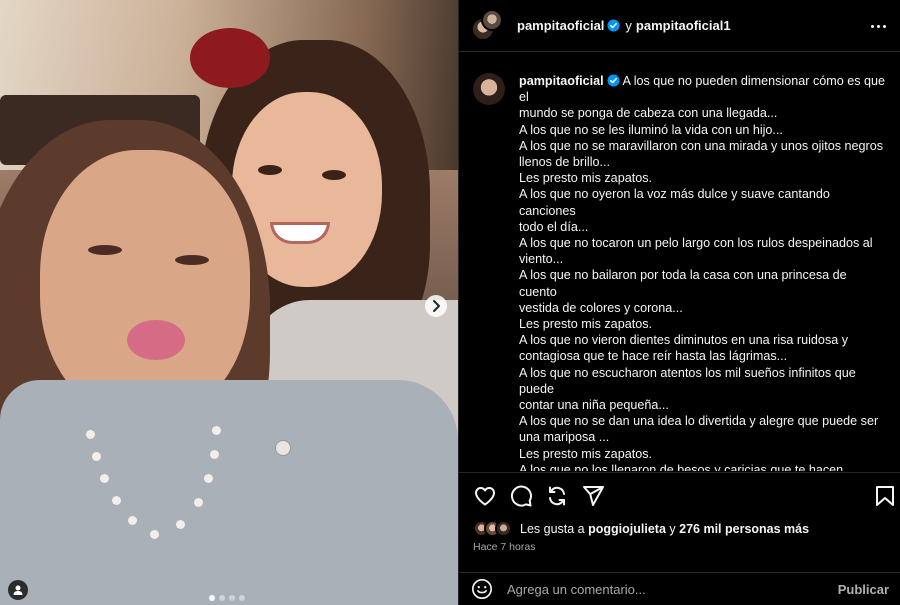 The height and width of the screenshot is (605, 900). I want to click on comment-input, so click(672, 589).